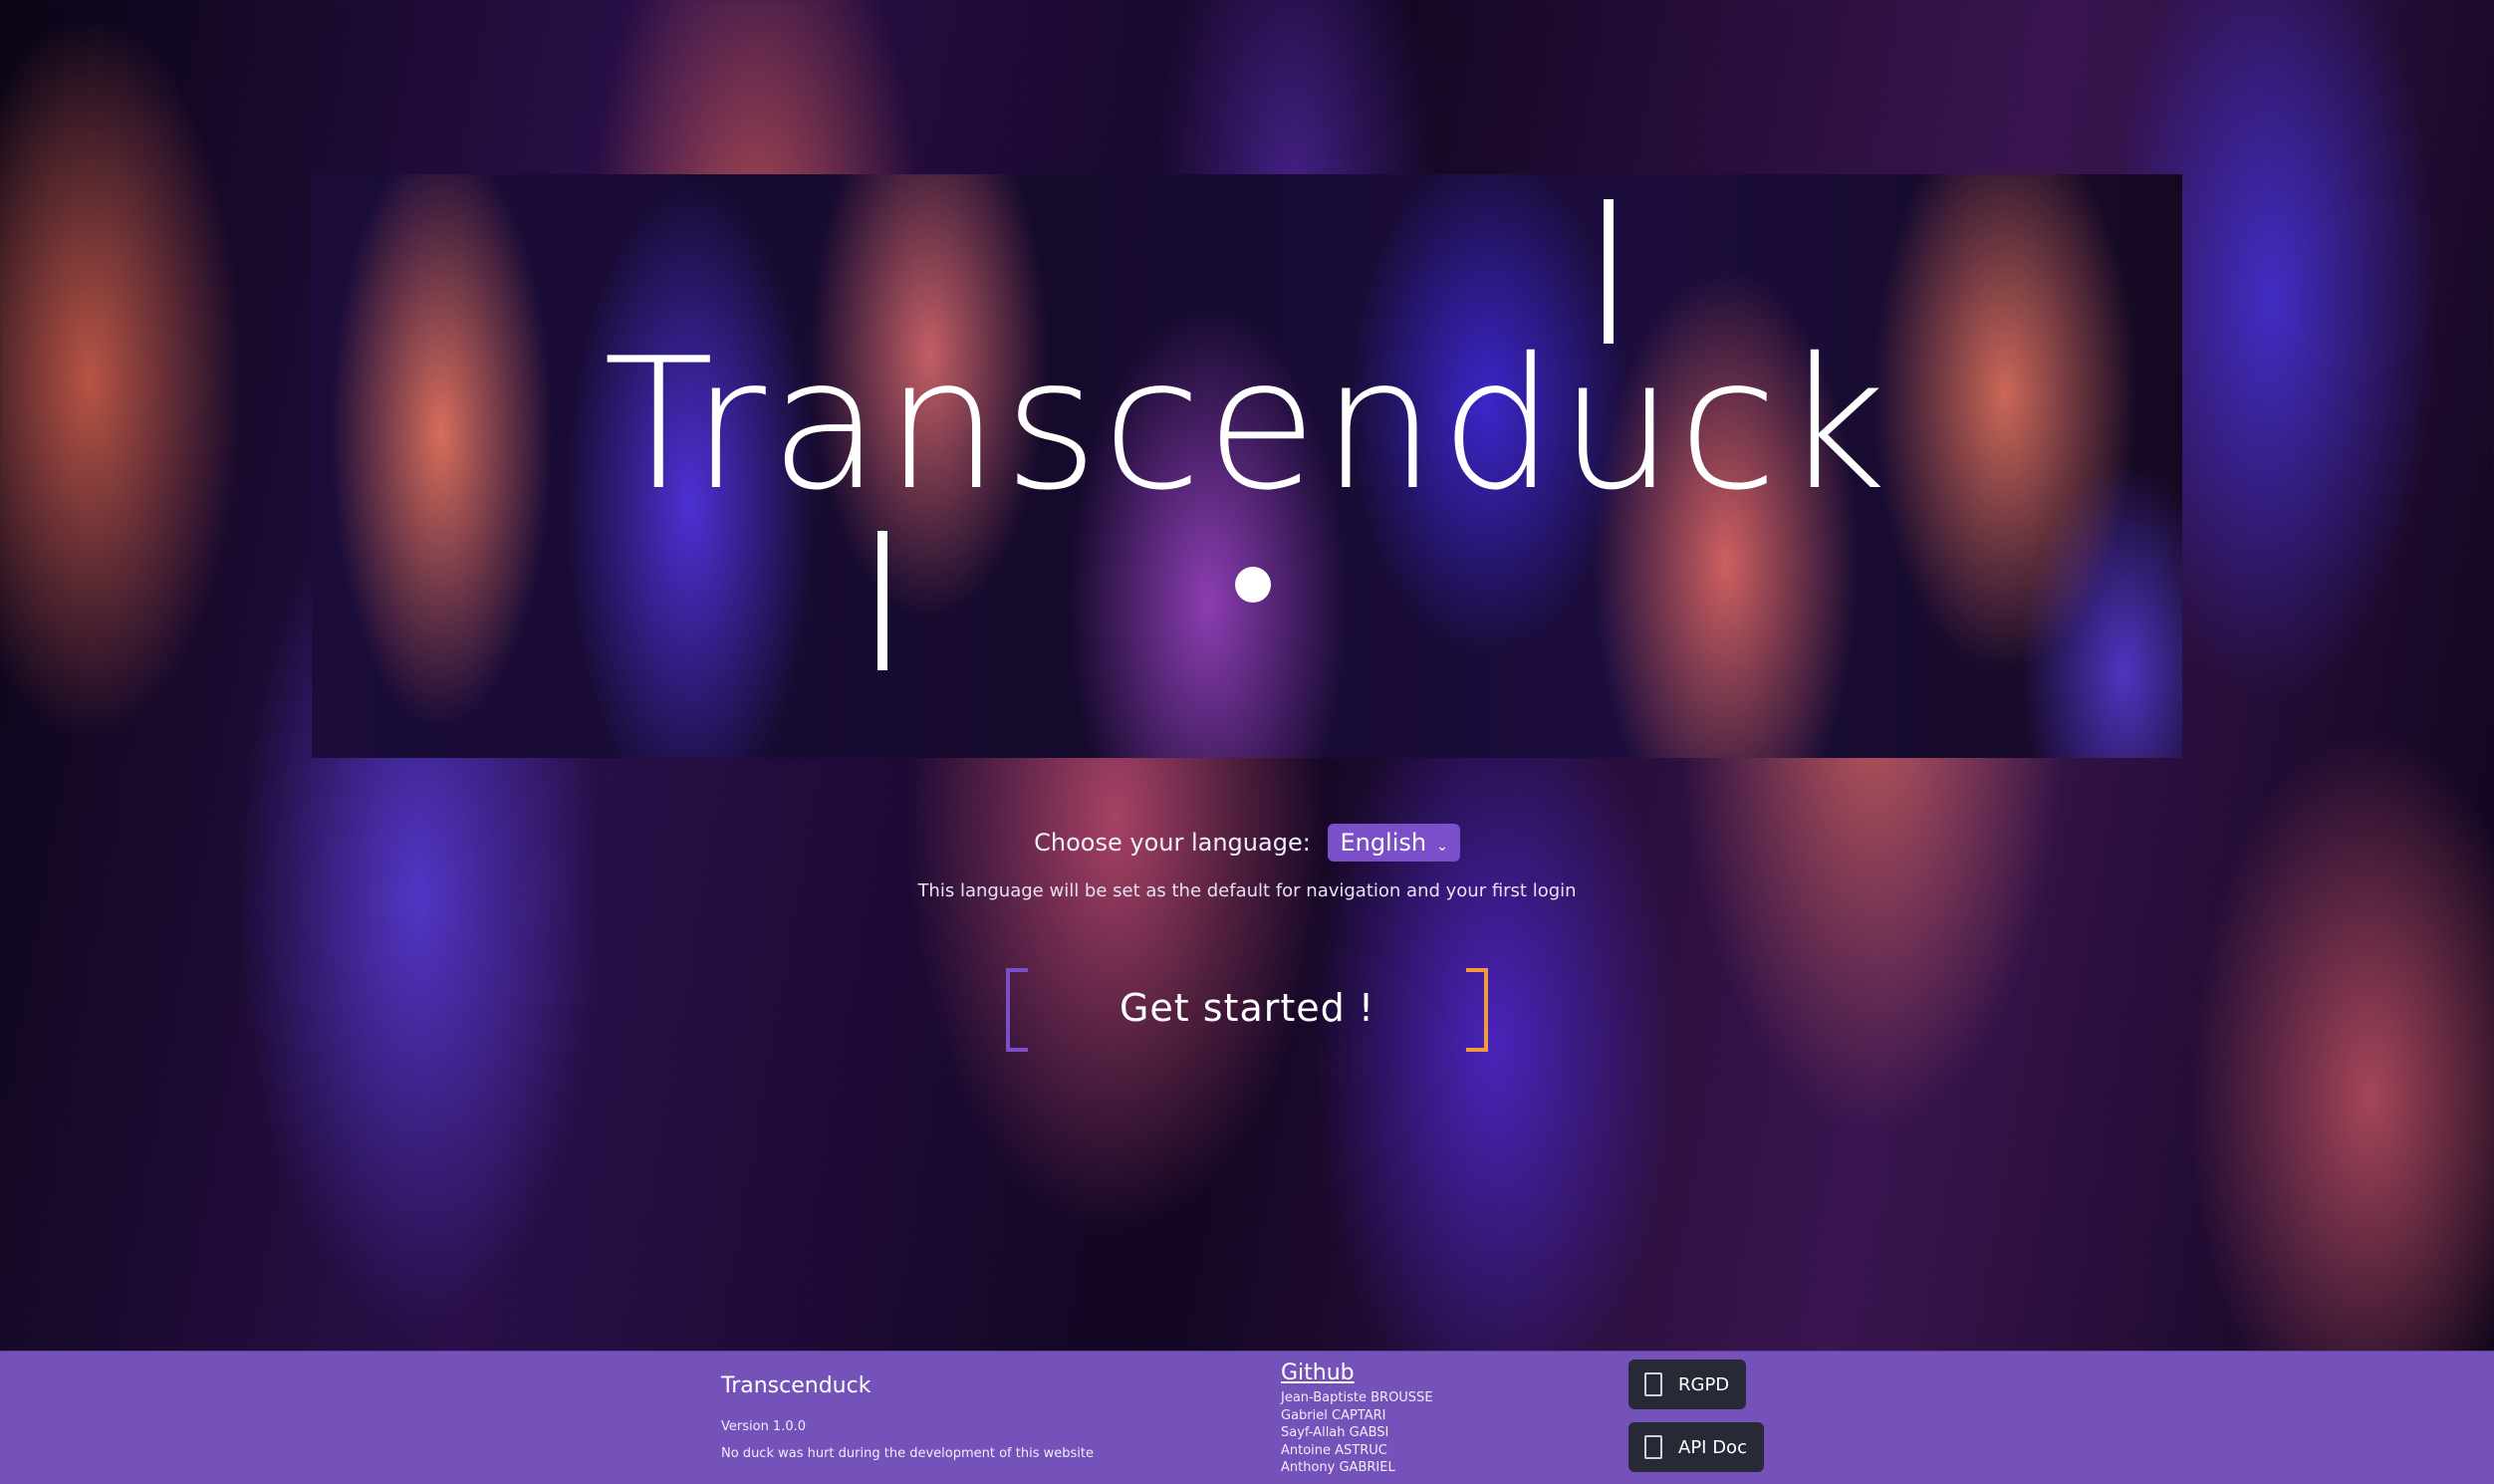 The height and width of the screenshot is (1484, 2494). What do you see at coordinates (1712, 1447) in the screenshot?
I see `api-doc-button-label: API Doc` at bounding box center [1712, 1447].